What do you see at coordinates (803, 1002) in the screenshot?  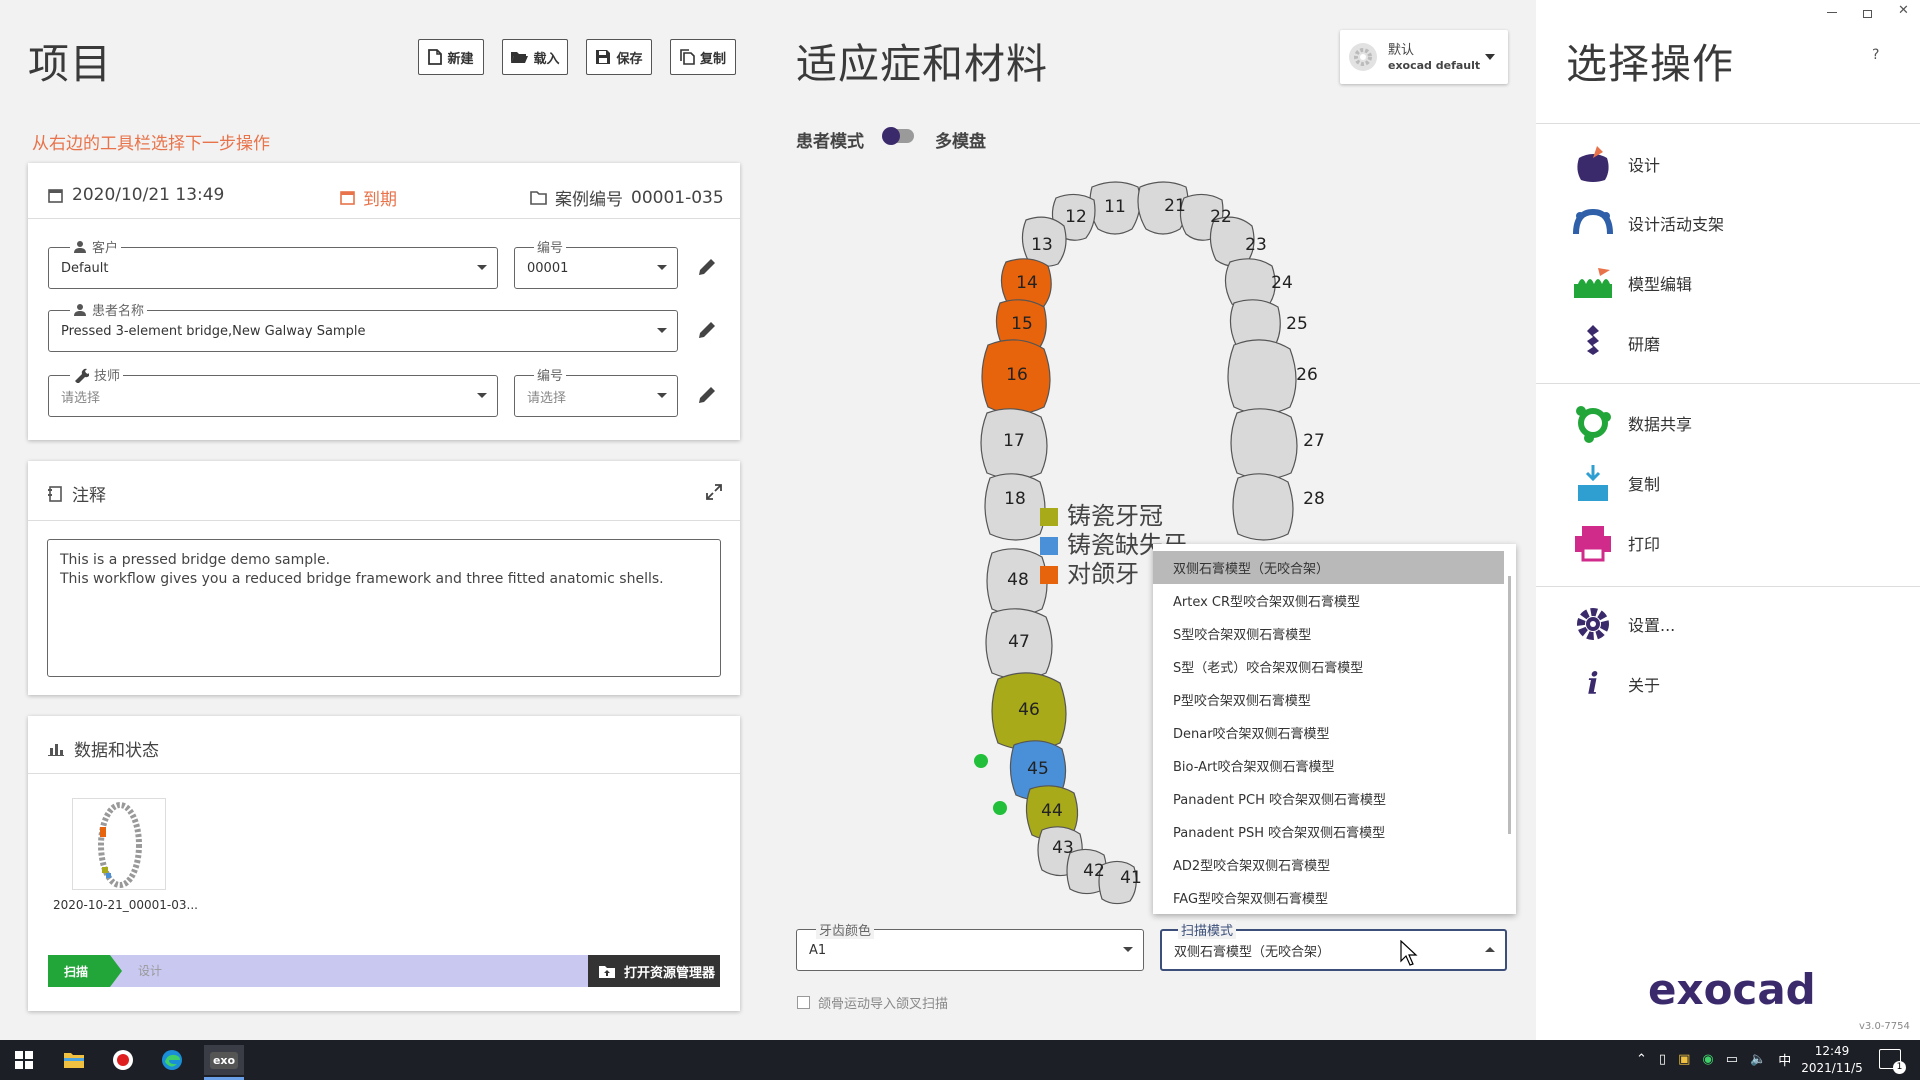 I see `checkbox-box` at bounding box center [803, 1002].